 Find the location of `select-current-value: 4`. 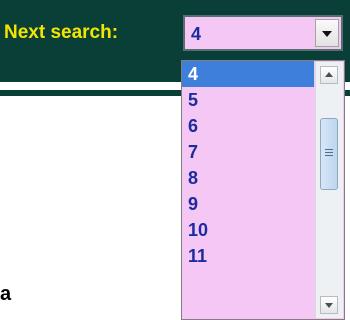

select-current-value: 4 is located at coordinates (196, 34).